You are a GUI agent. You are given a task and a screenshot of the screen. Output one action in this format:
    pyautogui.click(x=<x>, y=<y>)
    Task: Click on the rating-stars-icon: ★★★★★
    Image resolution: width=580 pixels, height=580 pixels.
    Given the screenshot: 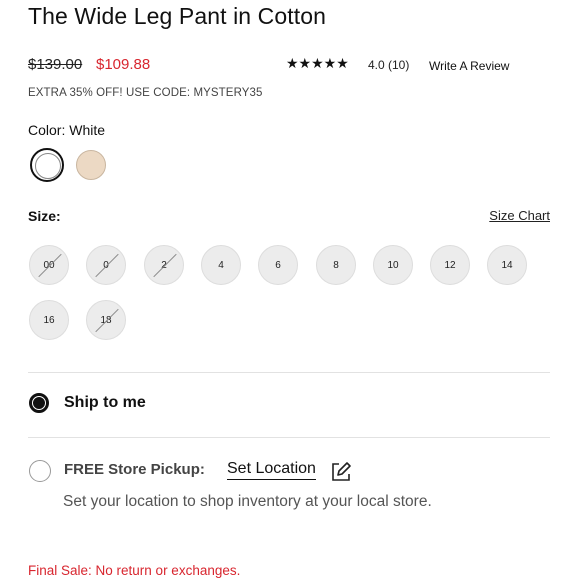 What is the action you would take?
    pyautogui.click(x=317, y=63)
    